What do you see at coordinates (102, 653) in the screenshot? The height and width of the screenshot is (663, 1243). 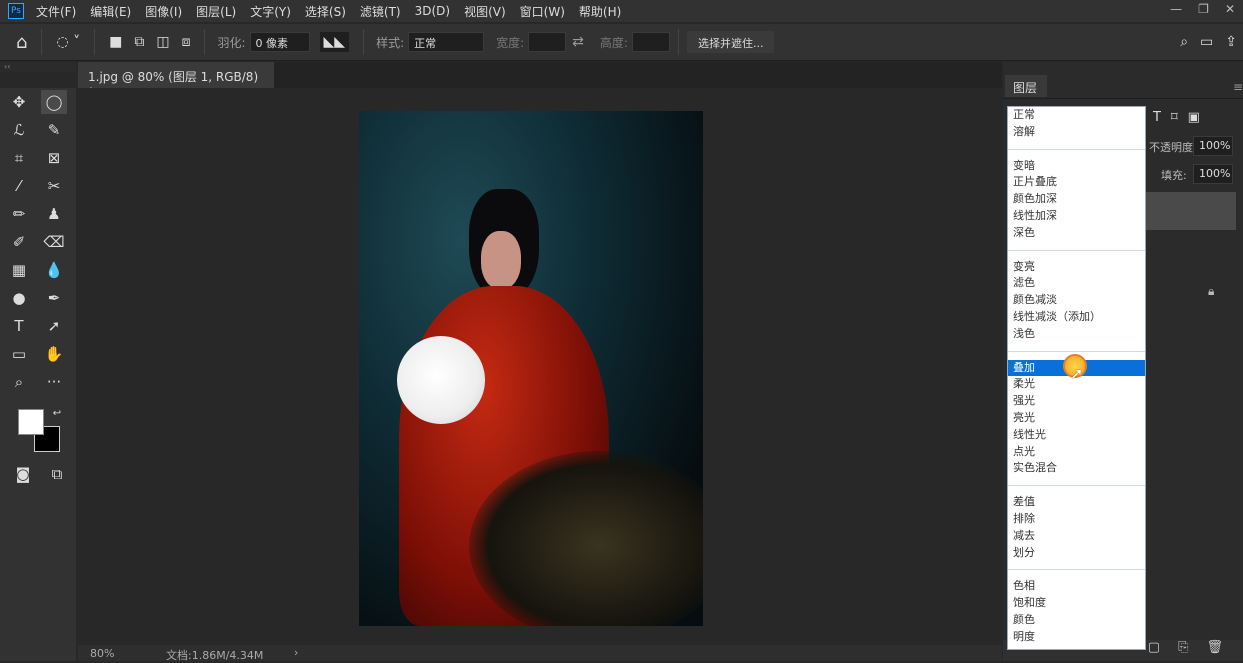 I see `zoom-level: 80%` at bounding box center [102, 653].